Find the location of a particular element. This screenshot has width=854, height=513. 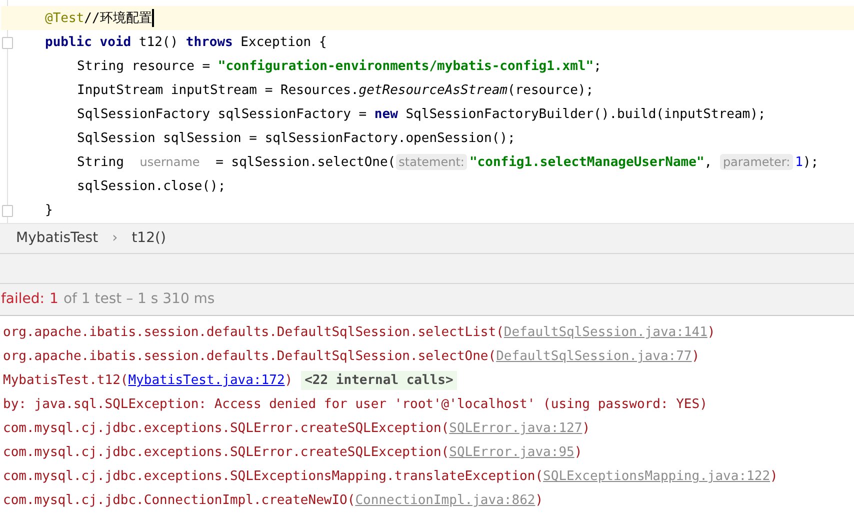

stack-trace-text: MybatisTest.t12( is located at coordinates (65, 380).